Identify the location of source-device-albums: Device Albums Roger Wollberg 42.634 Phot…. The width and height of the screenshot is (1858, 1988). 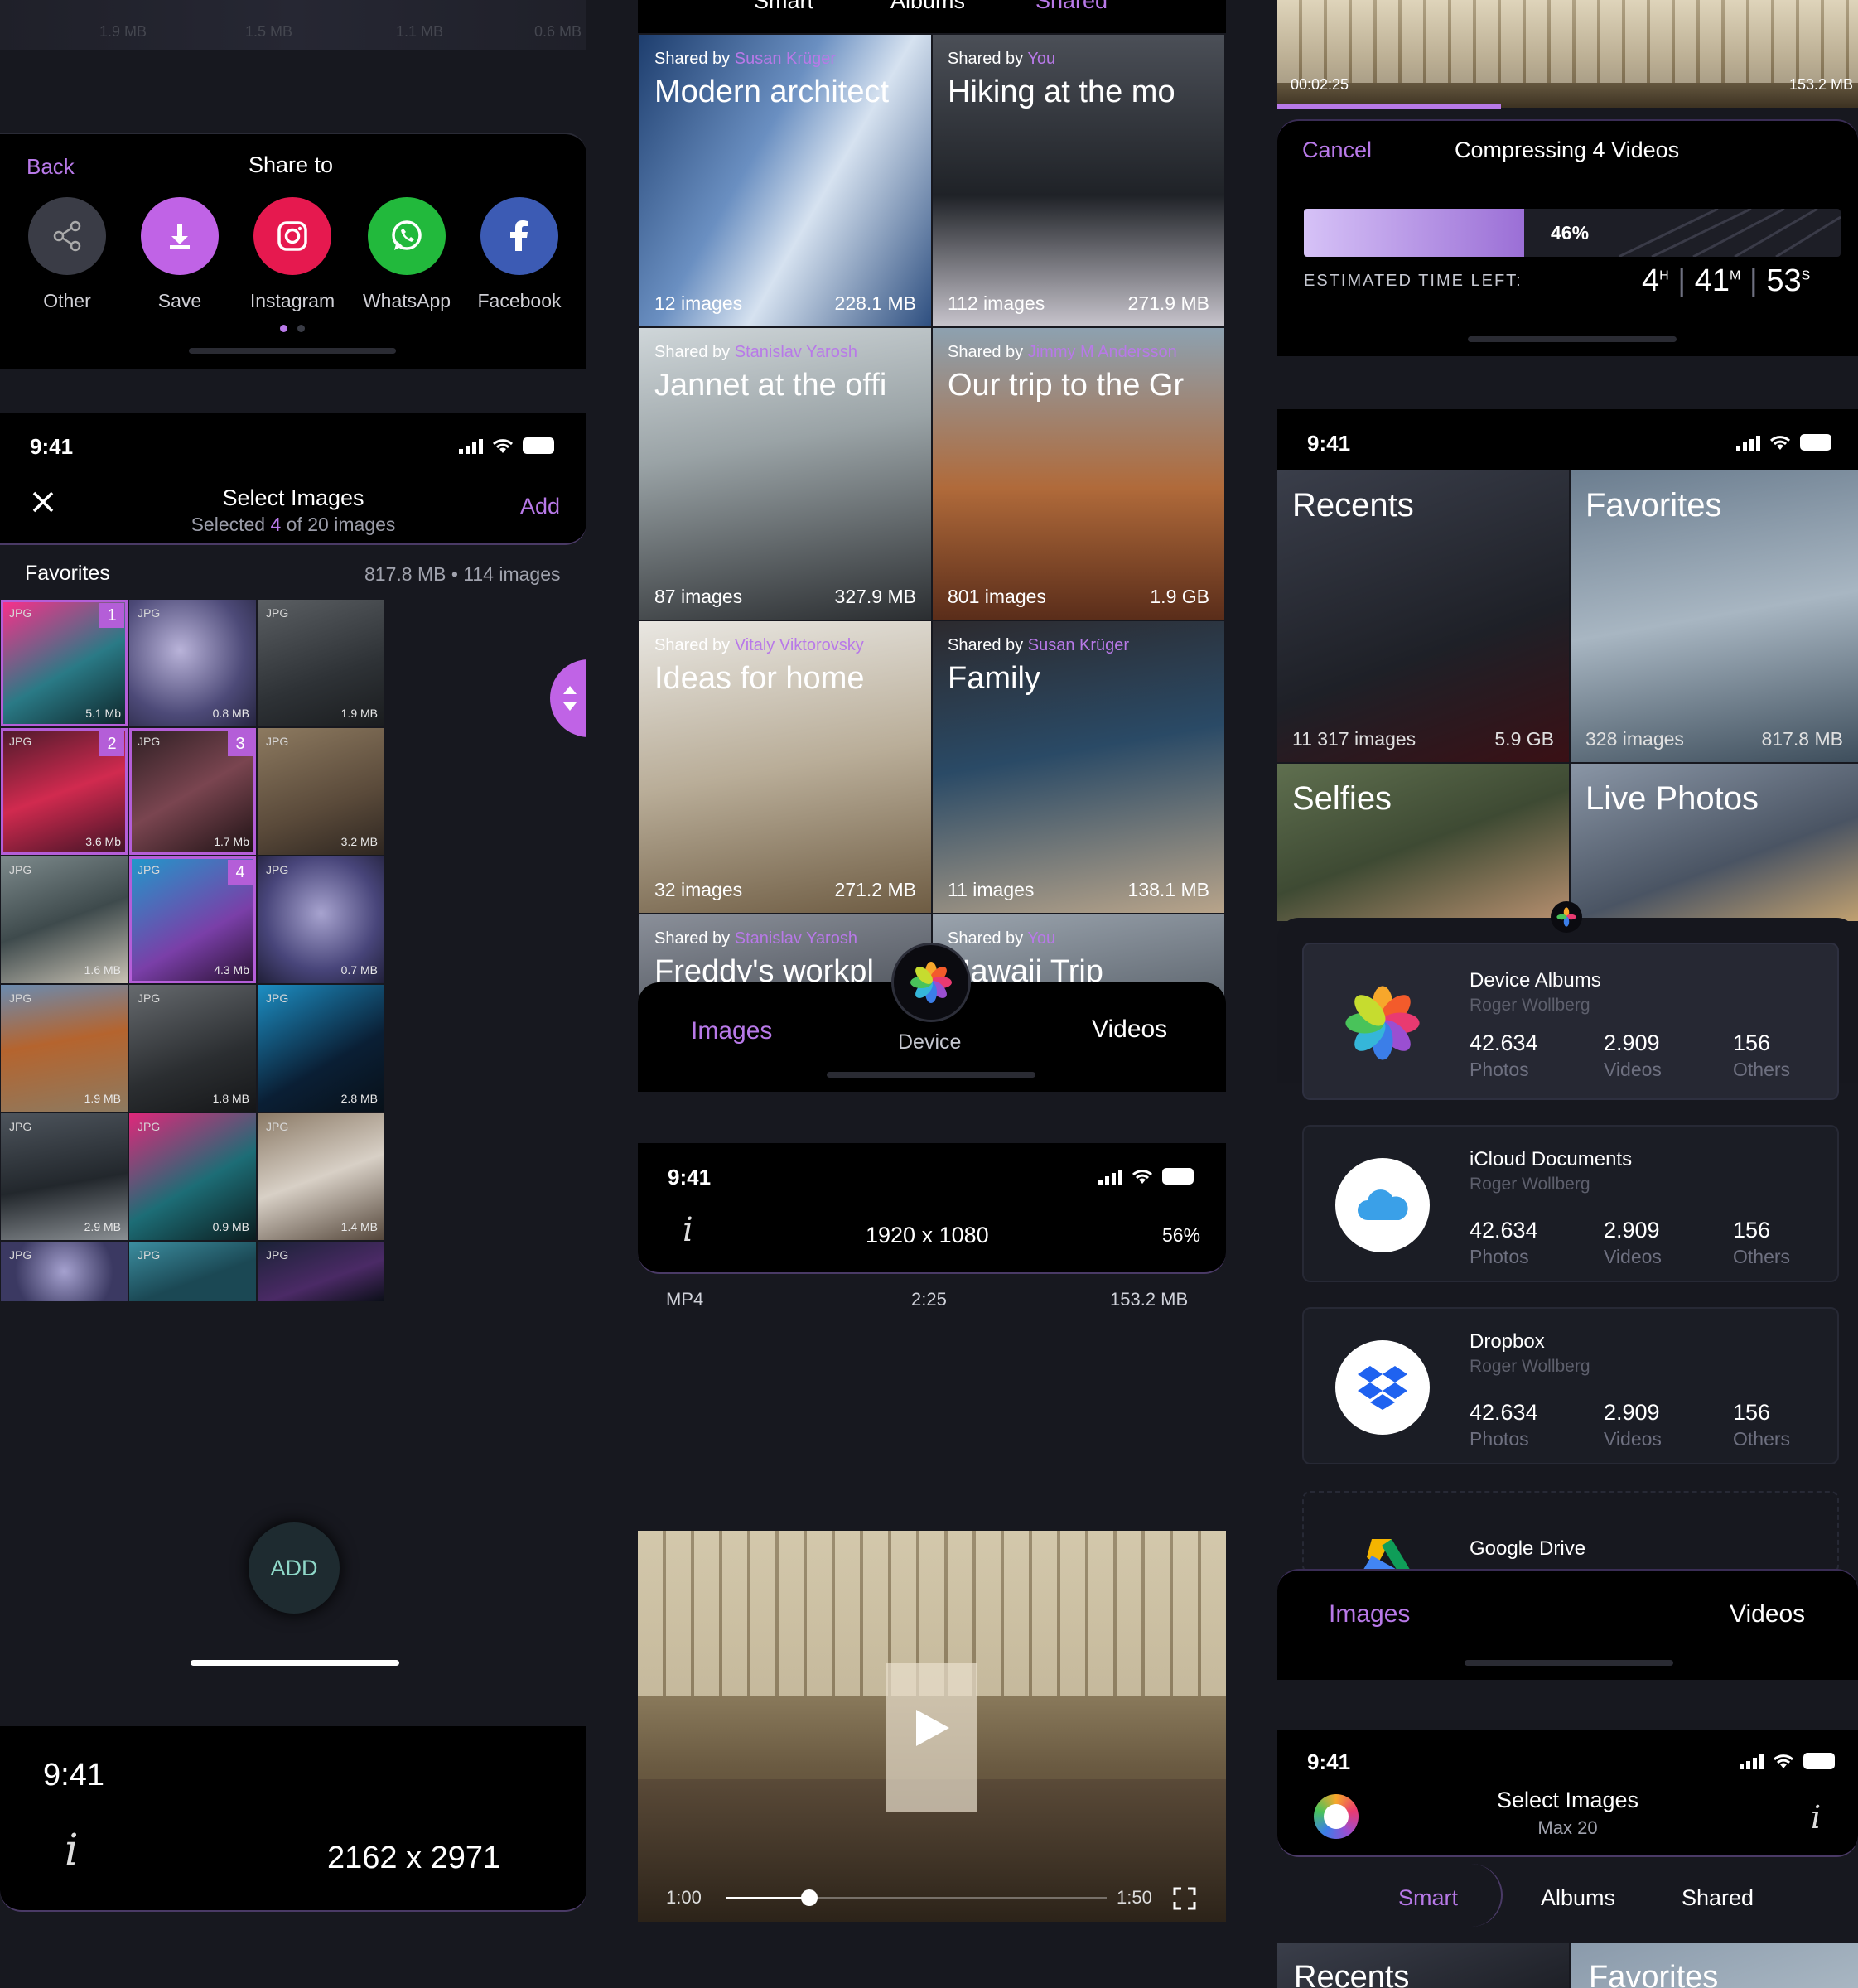
(1570, 1021).